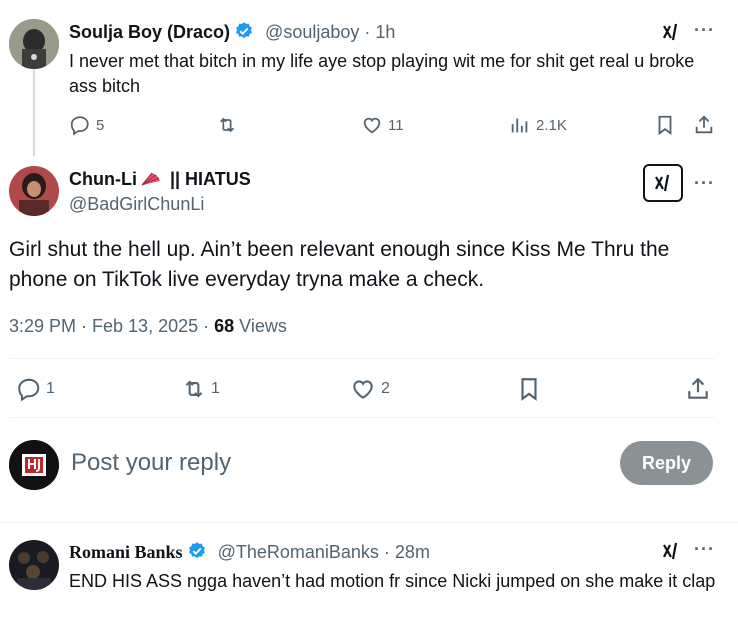  I want to click on main-tweet-views-count: 68, so click(224, 326).